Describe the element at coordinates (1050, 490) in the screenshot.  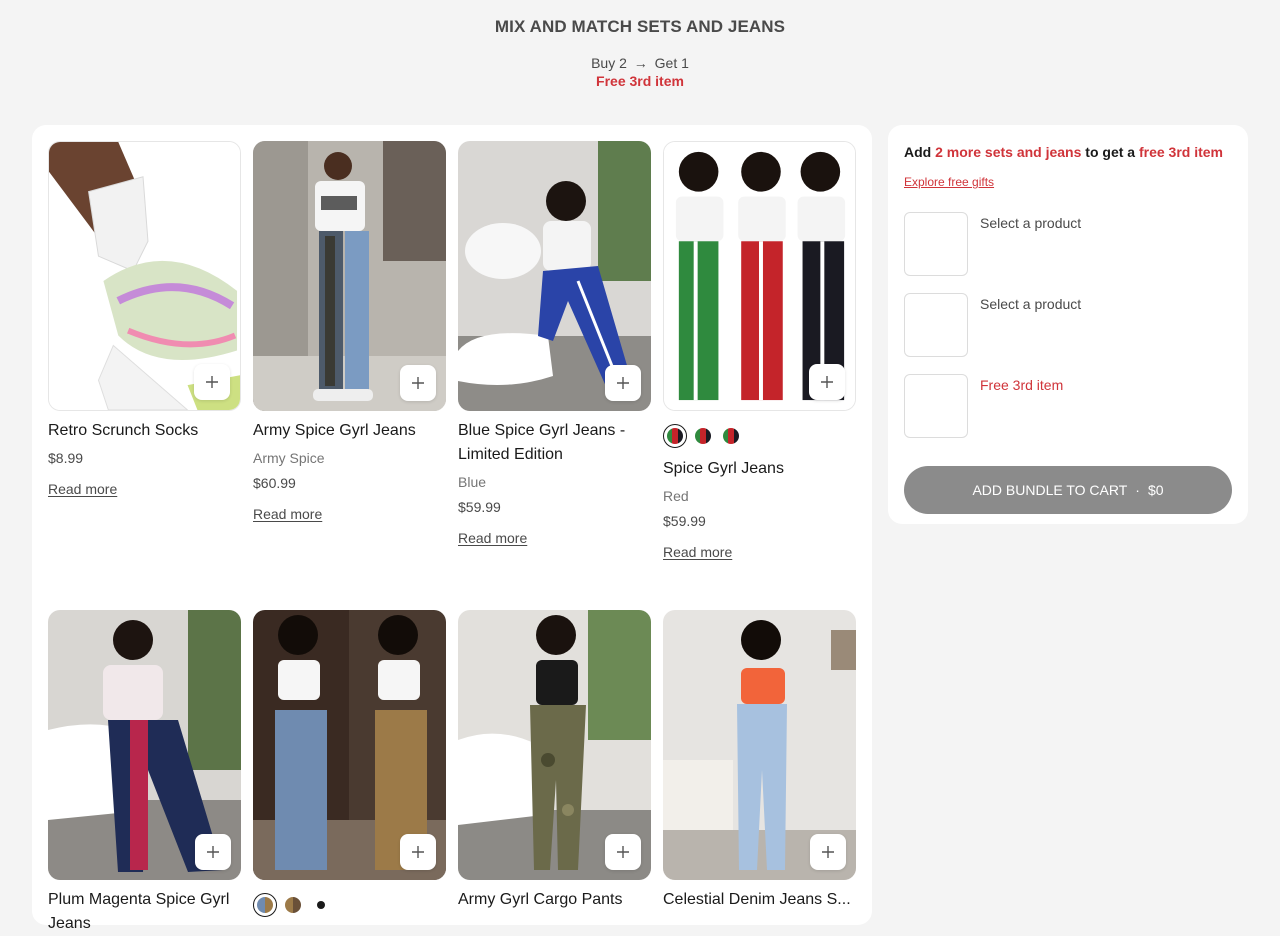
I see `cart-button-label: ADD BUNDLE TO CART` at that location.